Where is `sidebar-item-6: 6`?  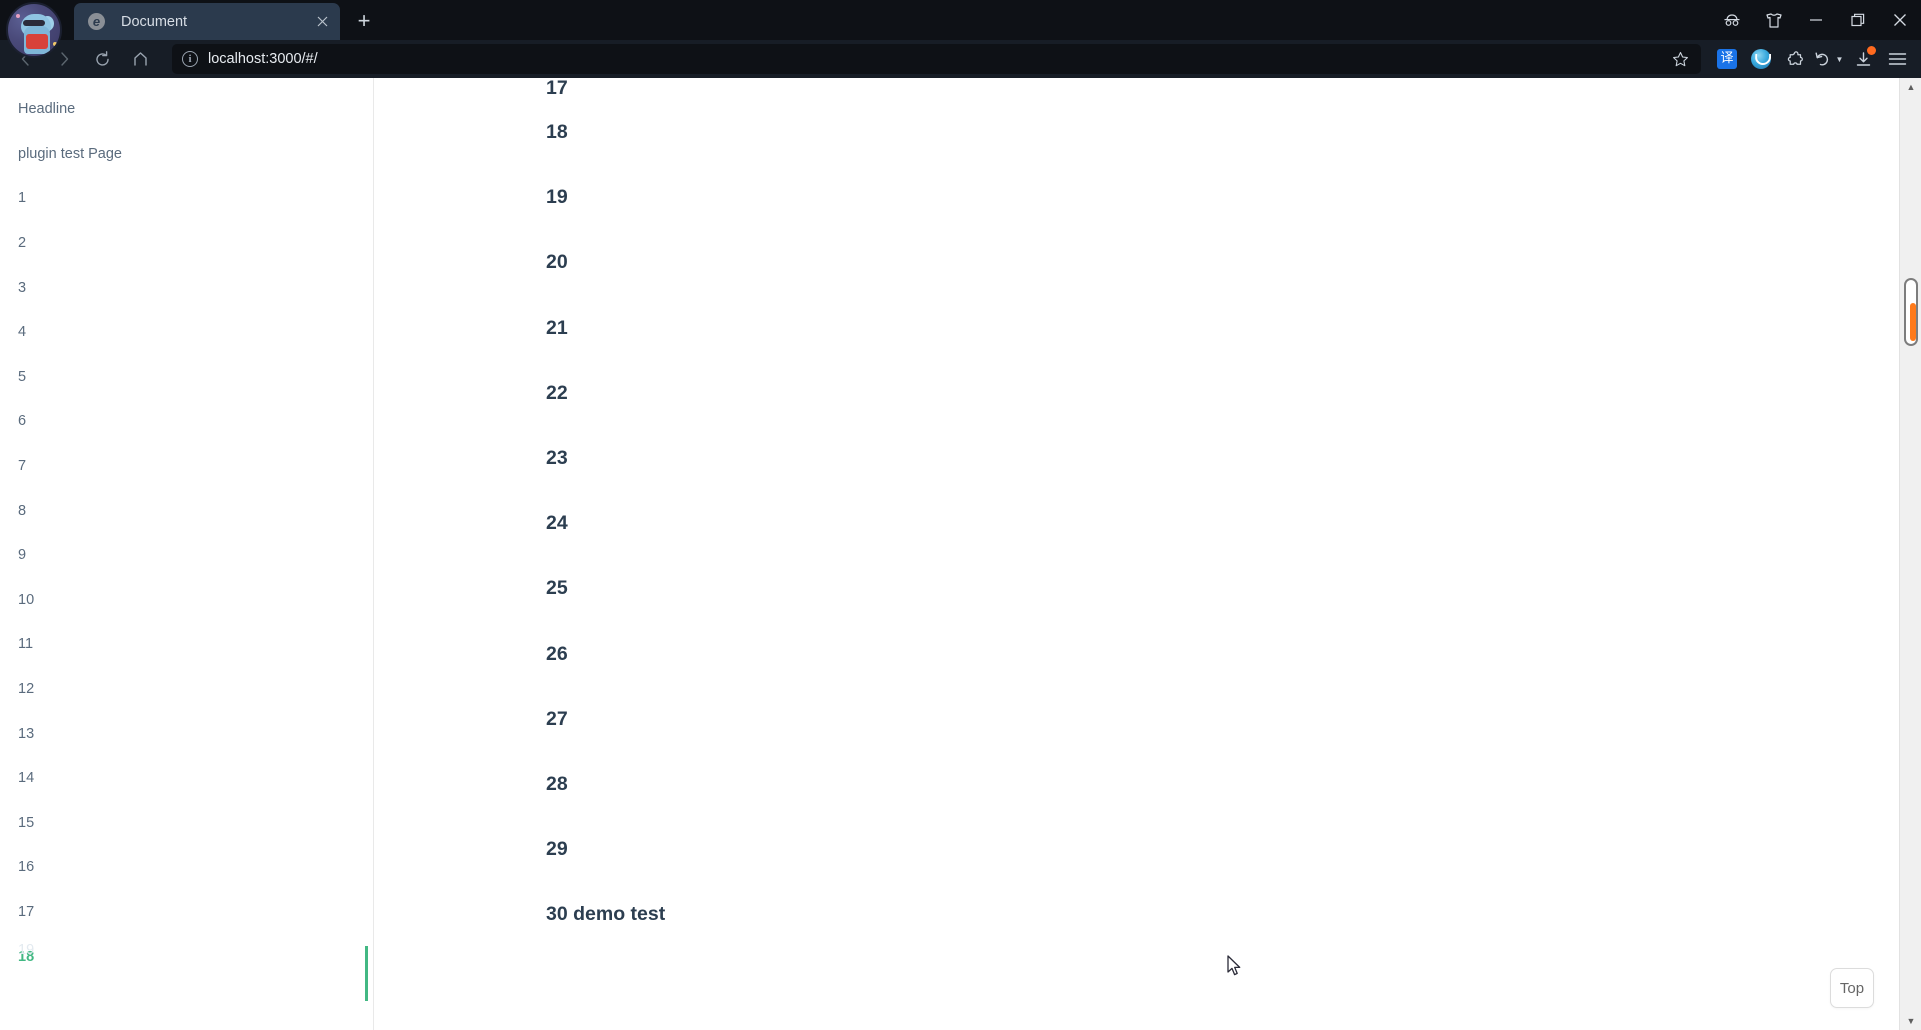 sidebar-item-6: 6 is located at coordinates (186, 421).